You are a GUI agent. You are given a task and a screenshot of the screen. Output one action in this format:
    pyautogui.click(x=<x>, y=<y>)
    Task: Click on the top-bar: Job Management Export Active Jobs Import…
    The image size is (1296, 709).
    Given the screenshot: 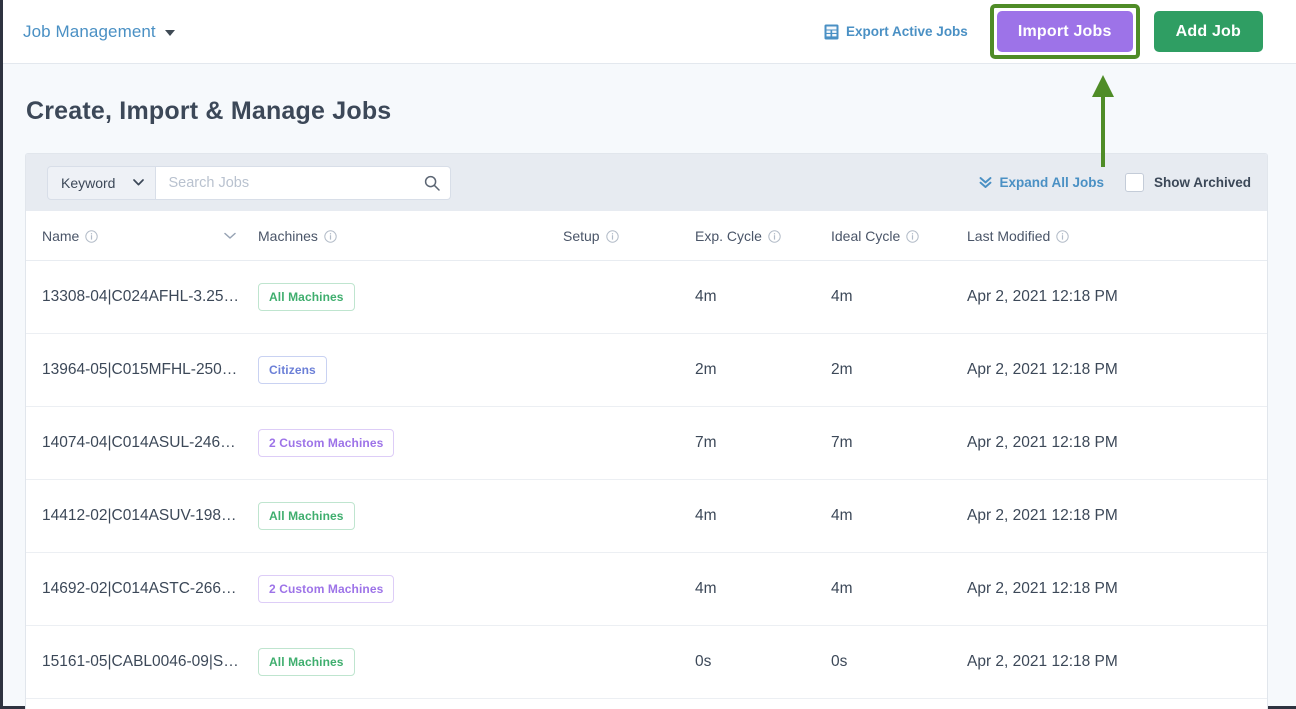 What is the action you would take?
    pyautogui.click(x=649, y=32)
    